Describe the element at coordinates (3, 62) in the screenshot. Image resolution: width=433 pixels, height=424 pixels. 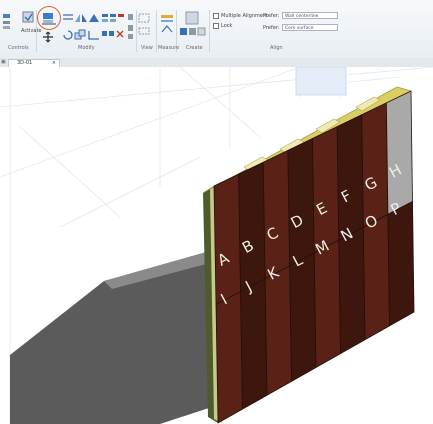
I see `view-cube-icon: ▣` at that location.